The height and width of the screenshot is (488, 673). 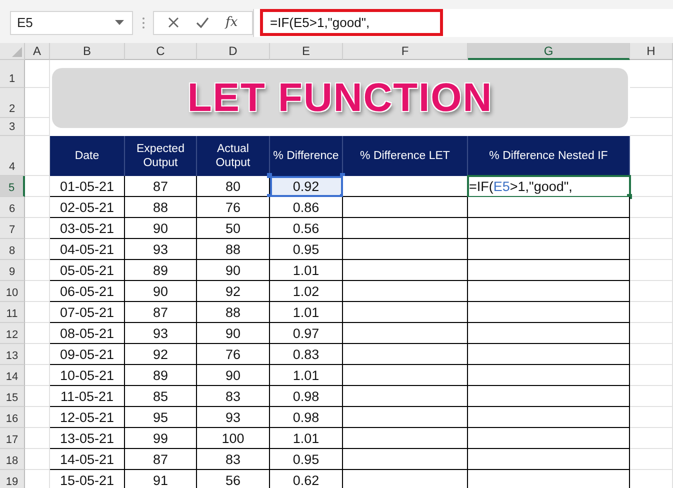 What do you see at coordinates (12, 312) in the screenshot?
I see `row-header: 11` at bounding box center [12, 312].